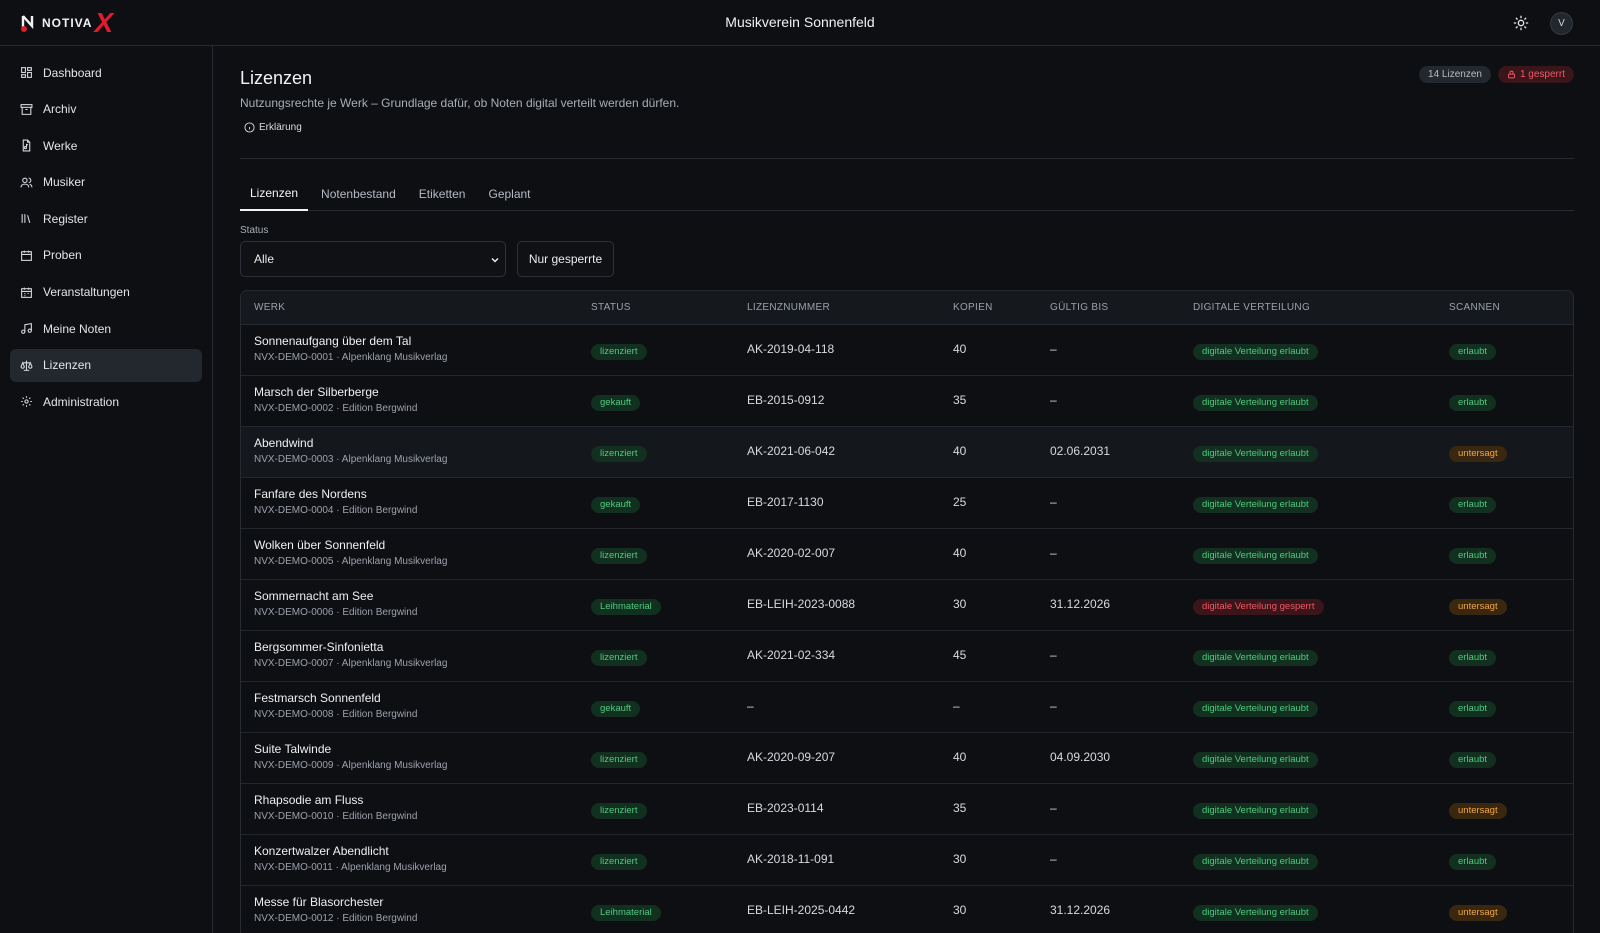  Describe the element at coordinates (785, 808) in the screenshot. I see `license-number: EB-2023-0114` at that location.